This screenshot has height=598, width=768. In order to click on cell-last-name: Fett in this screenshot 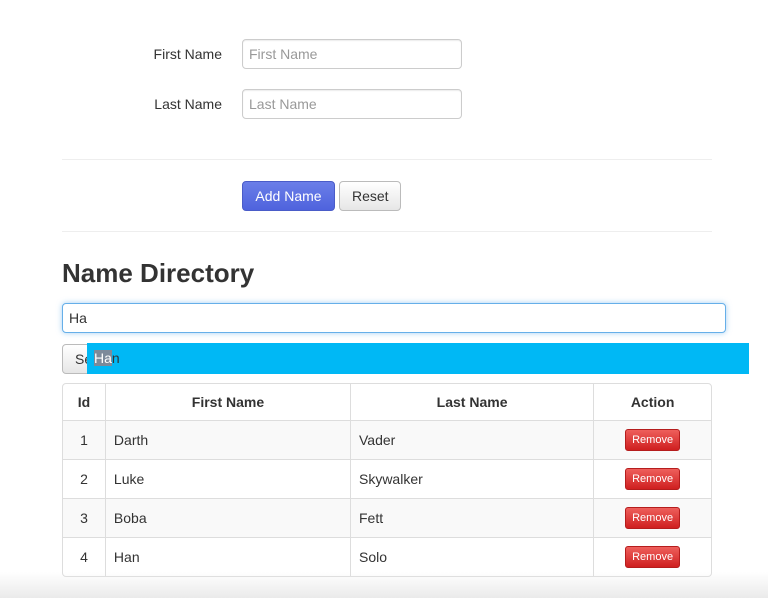, I will do `click(471, 517)`.